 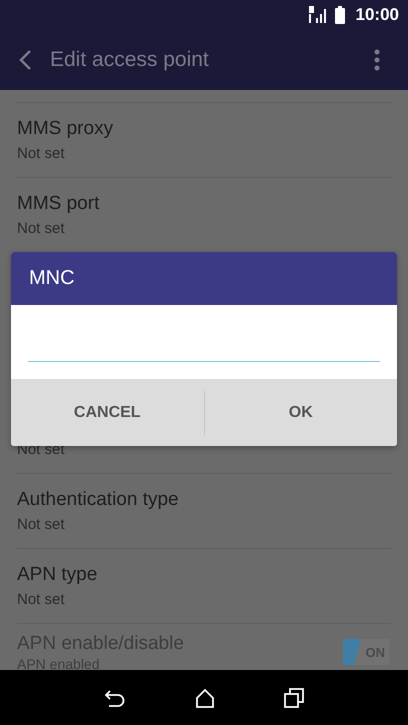 I want to click on setting-title: MMS proxy, so click(x=65, y=129).